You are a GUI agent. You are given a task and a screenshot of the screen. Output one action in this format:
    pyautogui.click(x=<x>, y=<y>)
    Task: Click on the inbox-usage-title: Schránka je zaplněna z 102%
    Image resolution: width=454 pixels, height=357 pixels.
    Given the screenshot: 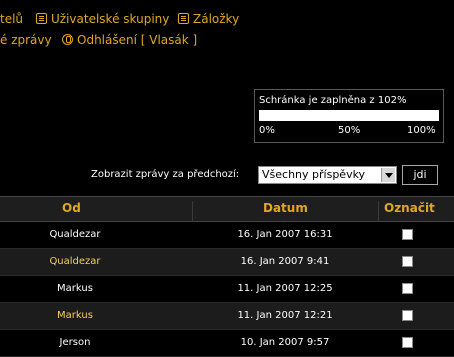 What is the action you would take?
    pyautogui.click(x=333, y=100)
    